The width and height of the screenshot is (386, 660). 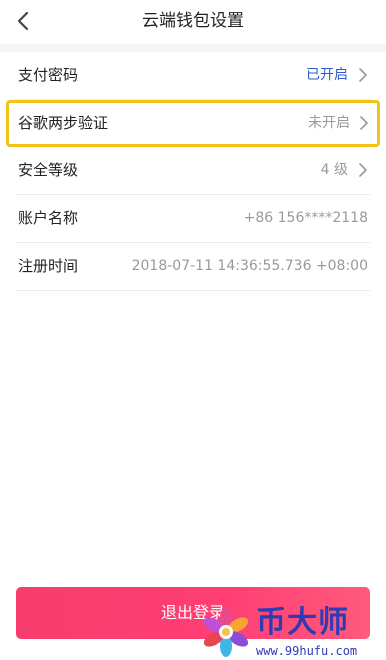 I want to click on security-level-row: 安全等级 4 级, so click(x=193, y=171).